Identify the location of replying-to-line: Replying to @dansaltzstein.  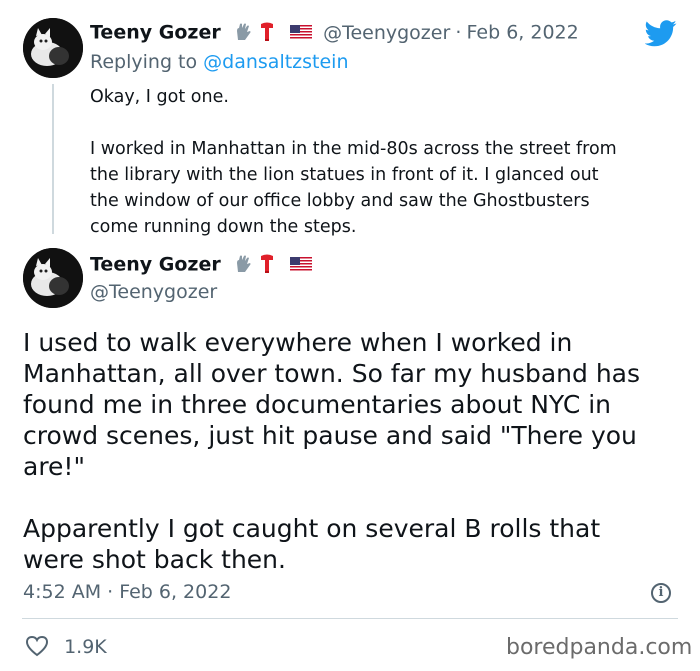
(219, 62).